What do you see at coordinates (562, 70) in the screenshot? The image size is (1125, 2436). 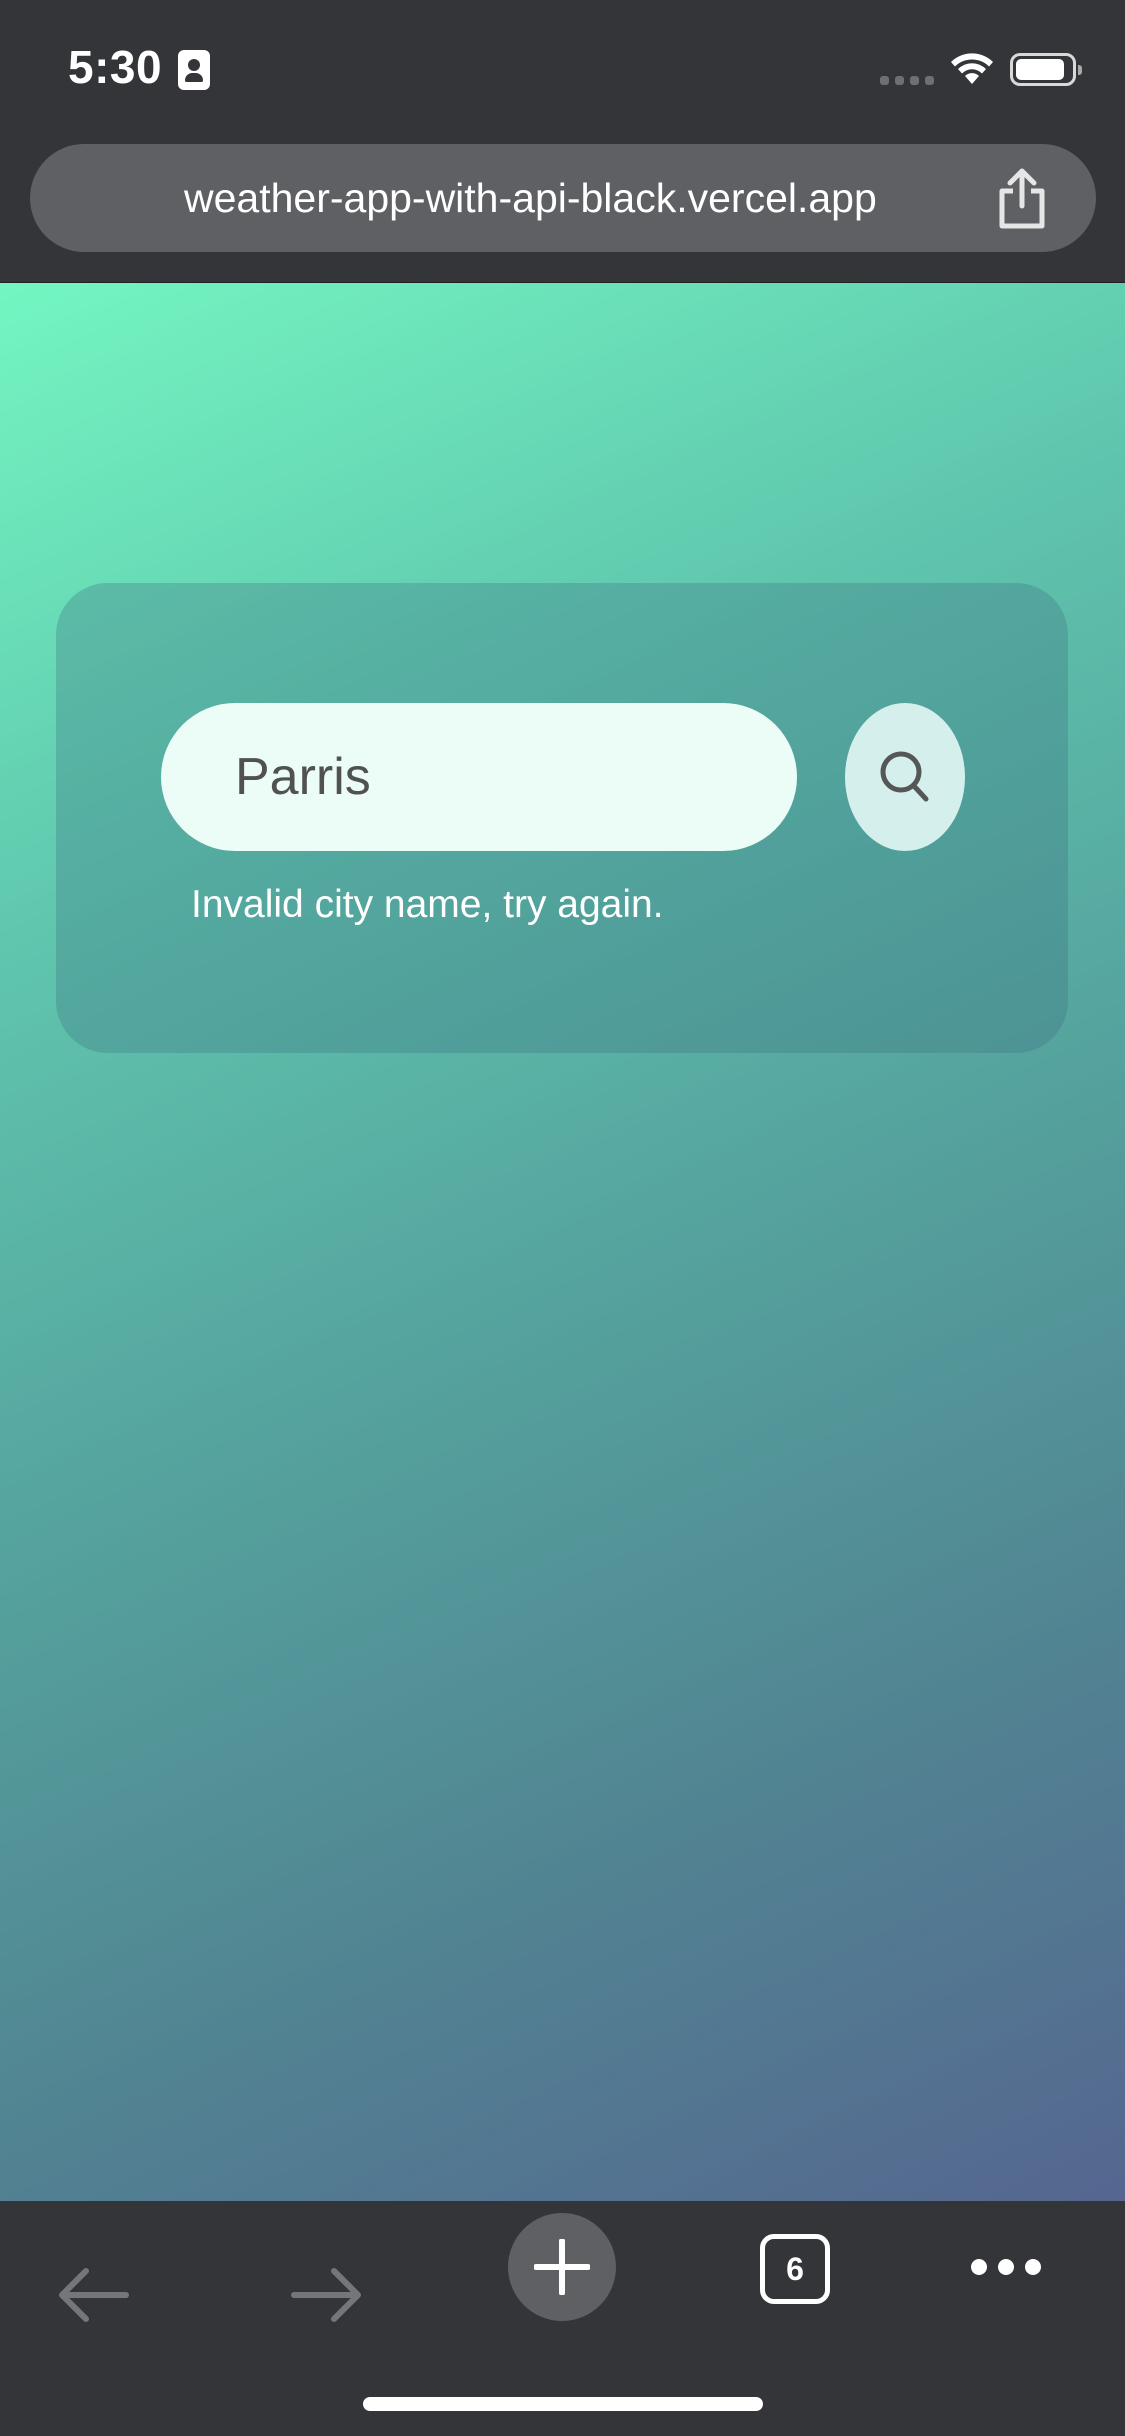 I see `status-bar: 5:30` at bounding box center [562, 70].